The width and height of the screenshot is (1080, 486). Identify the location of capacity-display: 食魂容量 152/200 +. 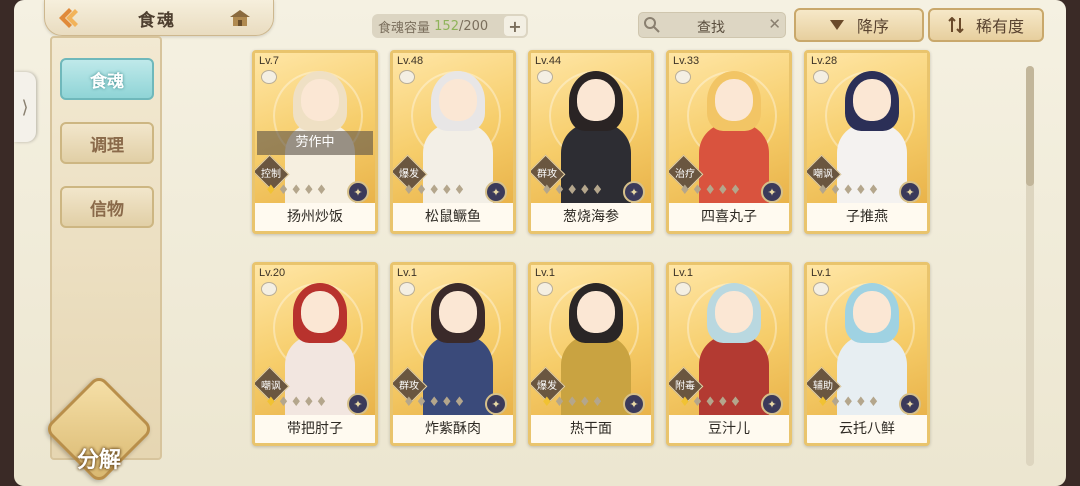
(450, 26).